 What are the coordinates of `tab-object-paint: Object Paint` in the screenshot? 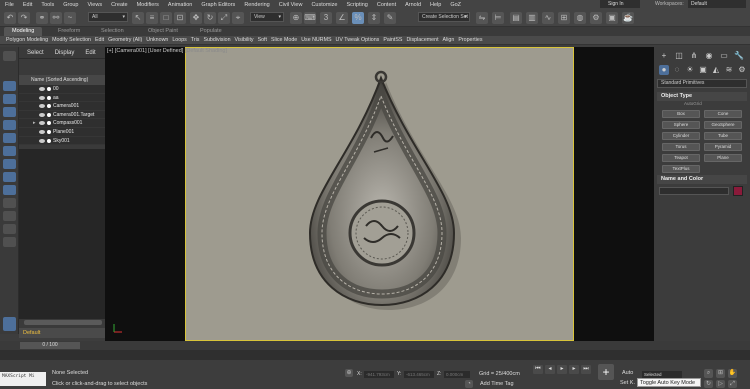 It's located at (163, 31).